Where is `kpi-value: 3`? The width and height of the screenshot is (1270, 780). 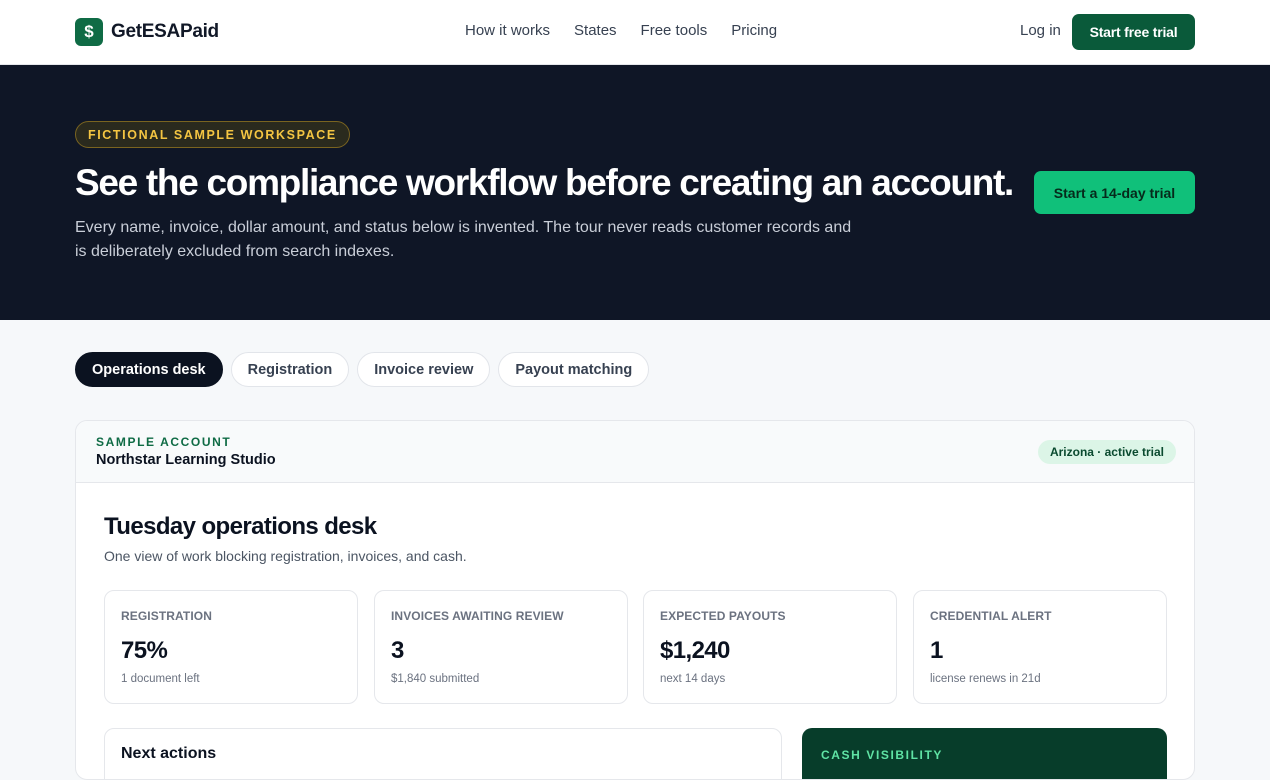
kpi-value: 3 is located at coordinates (397, 650).